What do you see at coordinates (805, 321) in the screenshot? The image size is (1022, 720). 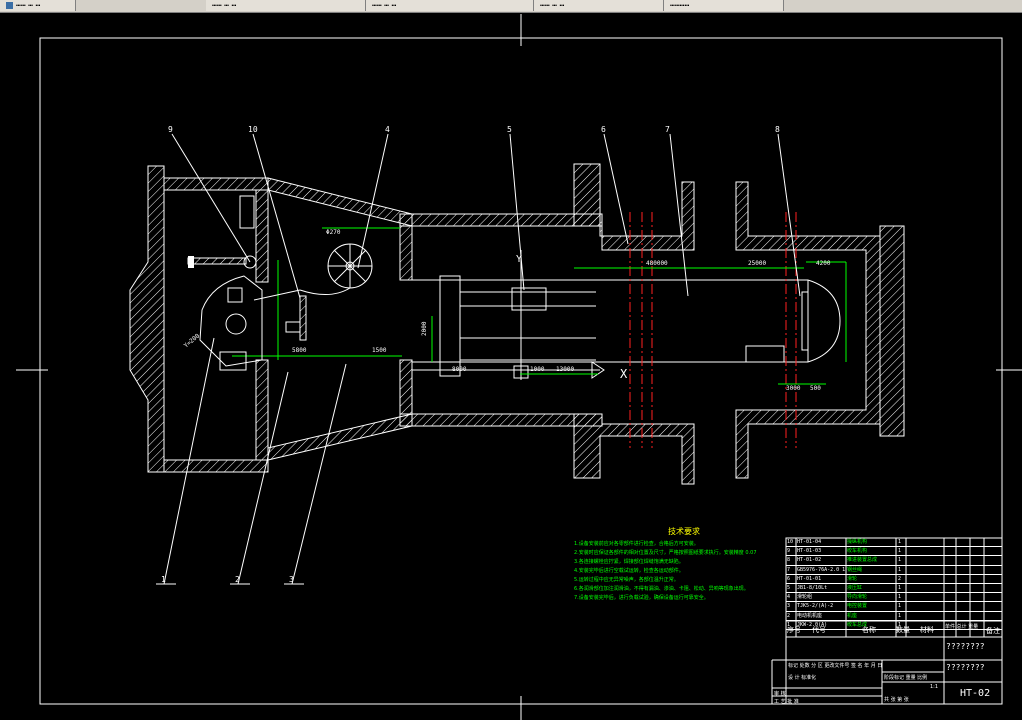 I see `end-plate` at bounding box center [805, 321].